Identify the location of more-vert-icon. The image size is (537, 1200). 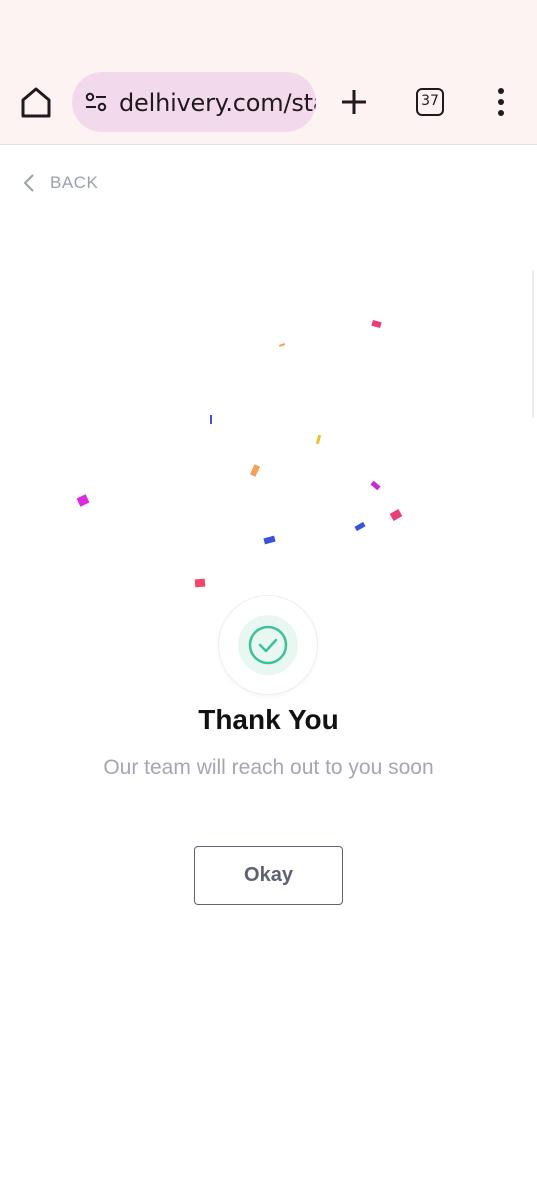
(501, 102).